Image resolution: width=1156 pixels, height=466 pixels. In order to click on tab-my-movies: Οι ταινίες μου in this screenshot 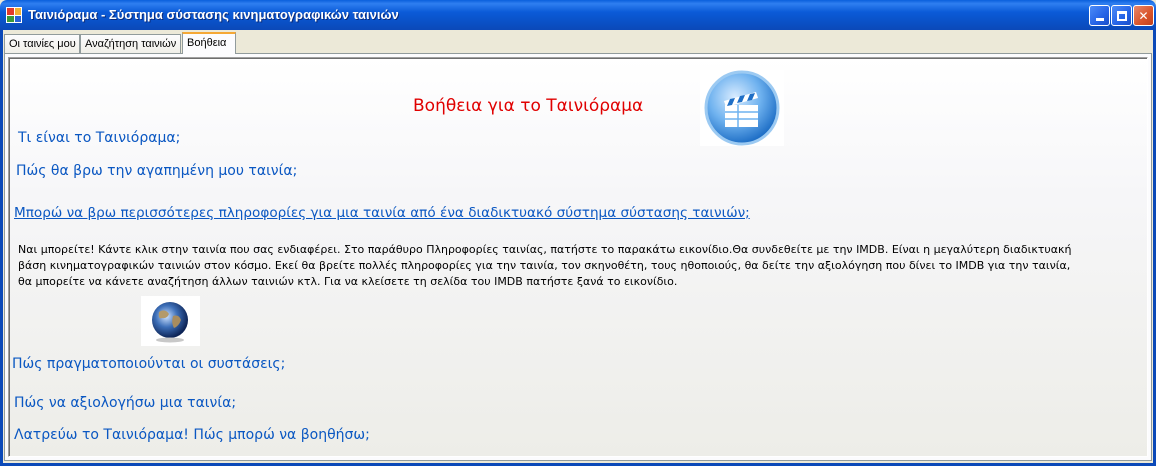, I will do `click(42, 43)`.